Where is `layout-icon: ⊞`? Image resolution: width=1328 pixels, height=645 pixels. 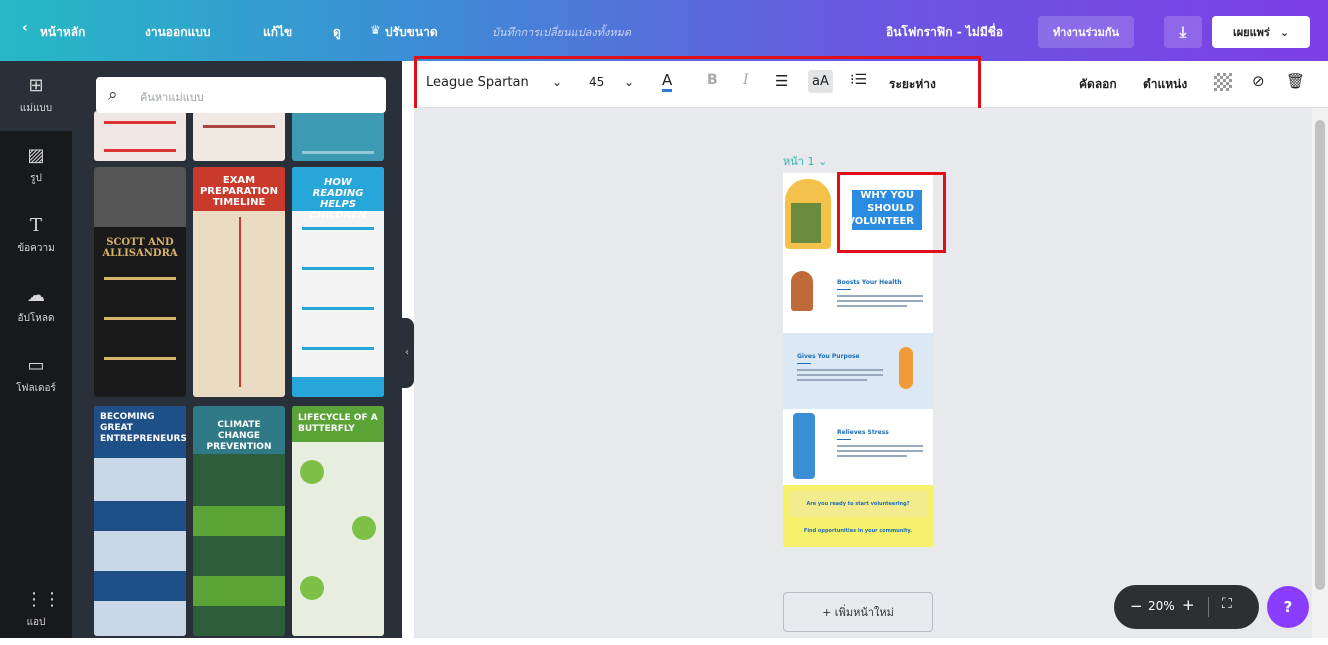
layout-icon: ⊞ is located at coordinates (36, 85).